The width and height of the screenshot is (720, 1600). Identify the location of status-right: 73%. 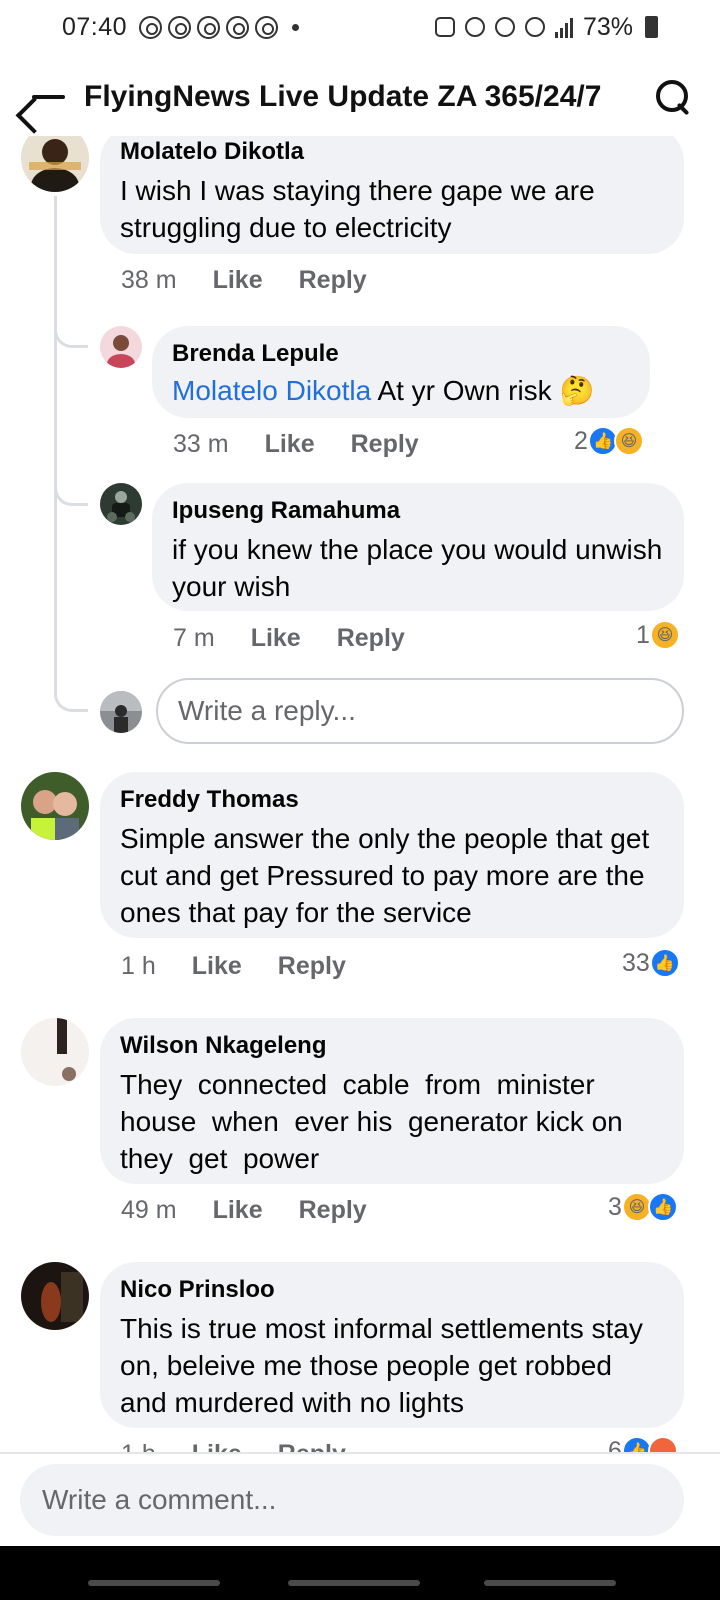
(546, 27).